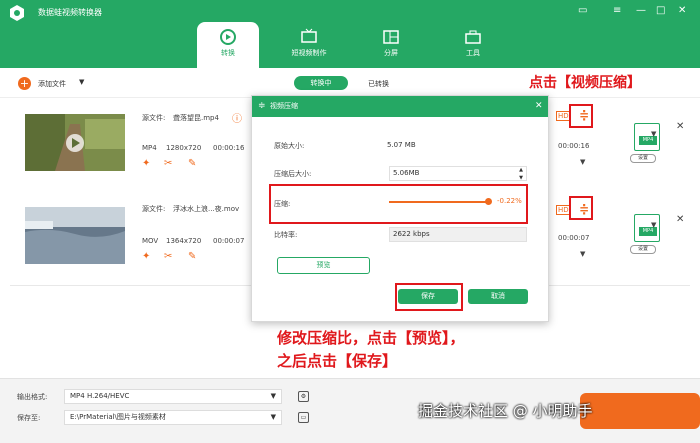 Image resolution: width=700 pixels, height=443 pixels. Describe the element at coordinates (458, 173) in the screenshot. I see `compressed-size-input: 5.06MB ▲ ▼` at that location.